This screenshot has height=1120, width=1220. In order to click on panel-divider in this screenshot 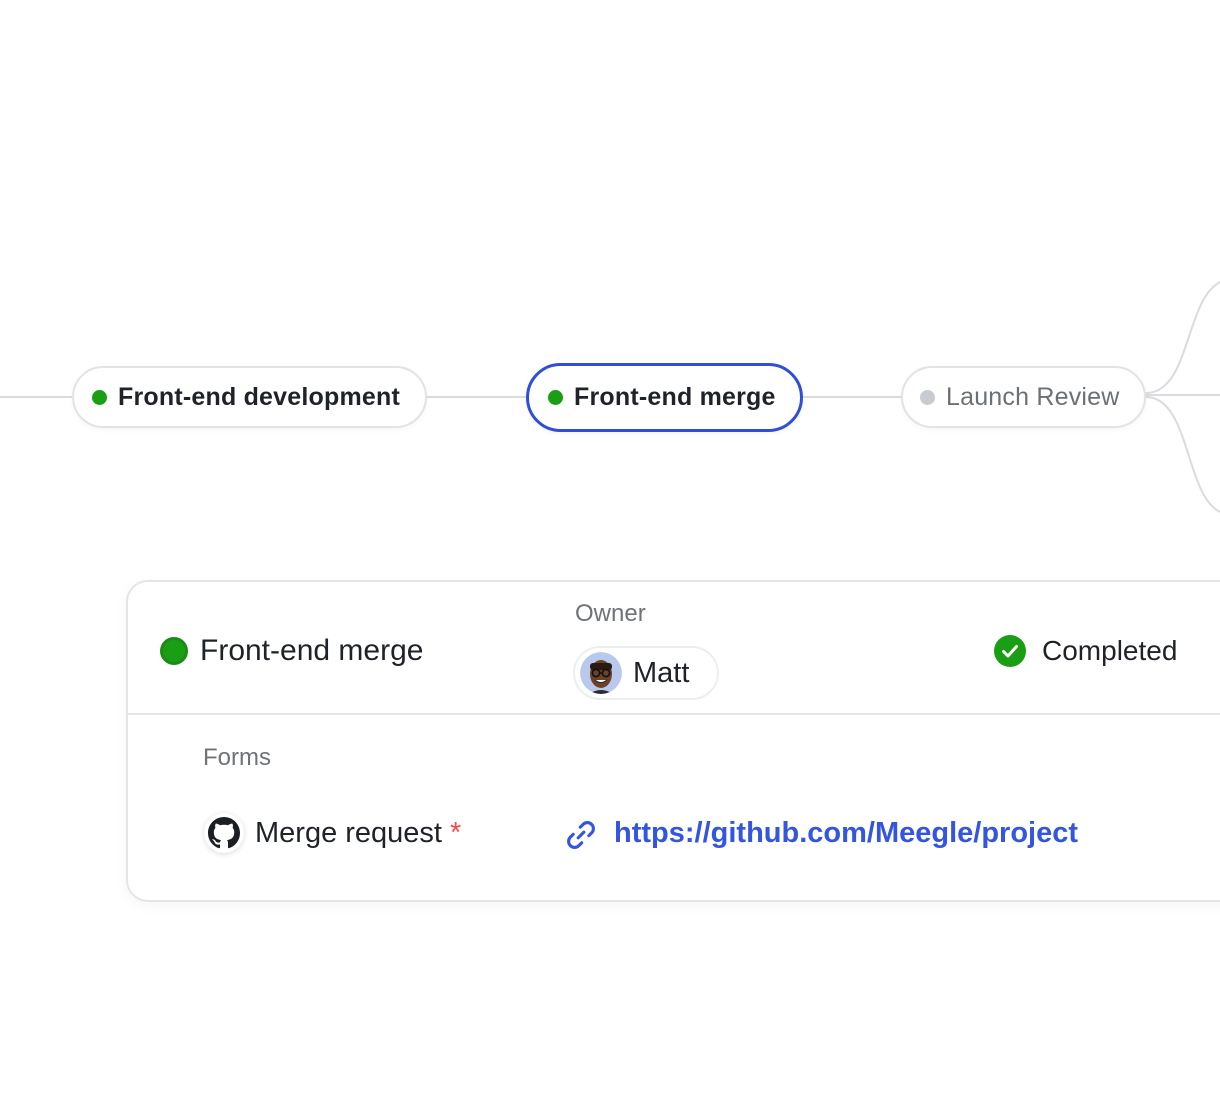, I will do `click(674, 714)`.